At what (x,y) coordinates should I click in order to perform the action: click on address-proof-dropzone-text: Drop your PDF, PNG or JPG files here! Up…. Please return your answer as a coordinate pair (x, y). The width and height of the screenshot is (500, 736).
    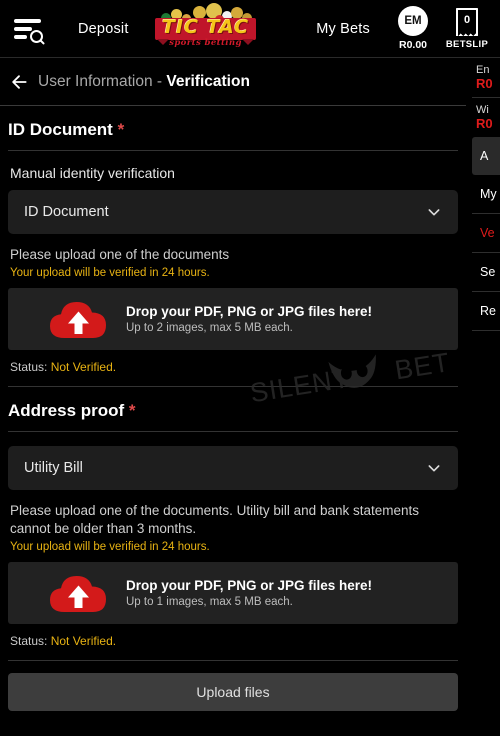
    Looking at the image, I should click on (249, 593).